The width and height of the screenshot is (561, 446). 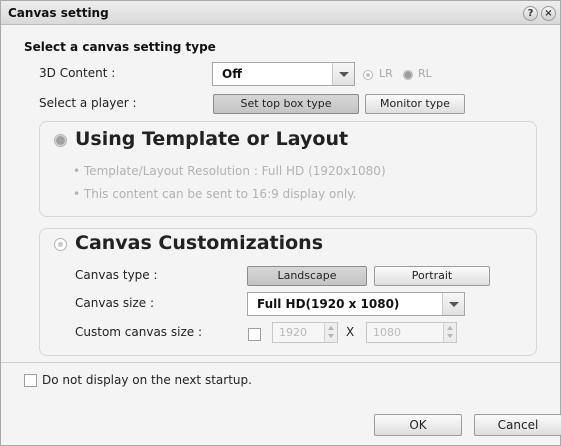 What do you see at coordinates (60, 244) in the screenshot?
I see `canvas-customizations-radio` at bounding box center [60, 244].